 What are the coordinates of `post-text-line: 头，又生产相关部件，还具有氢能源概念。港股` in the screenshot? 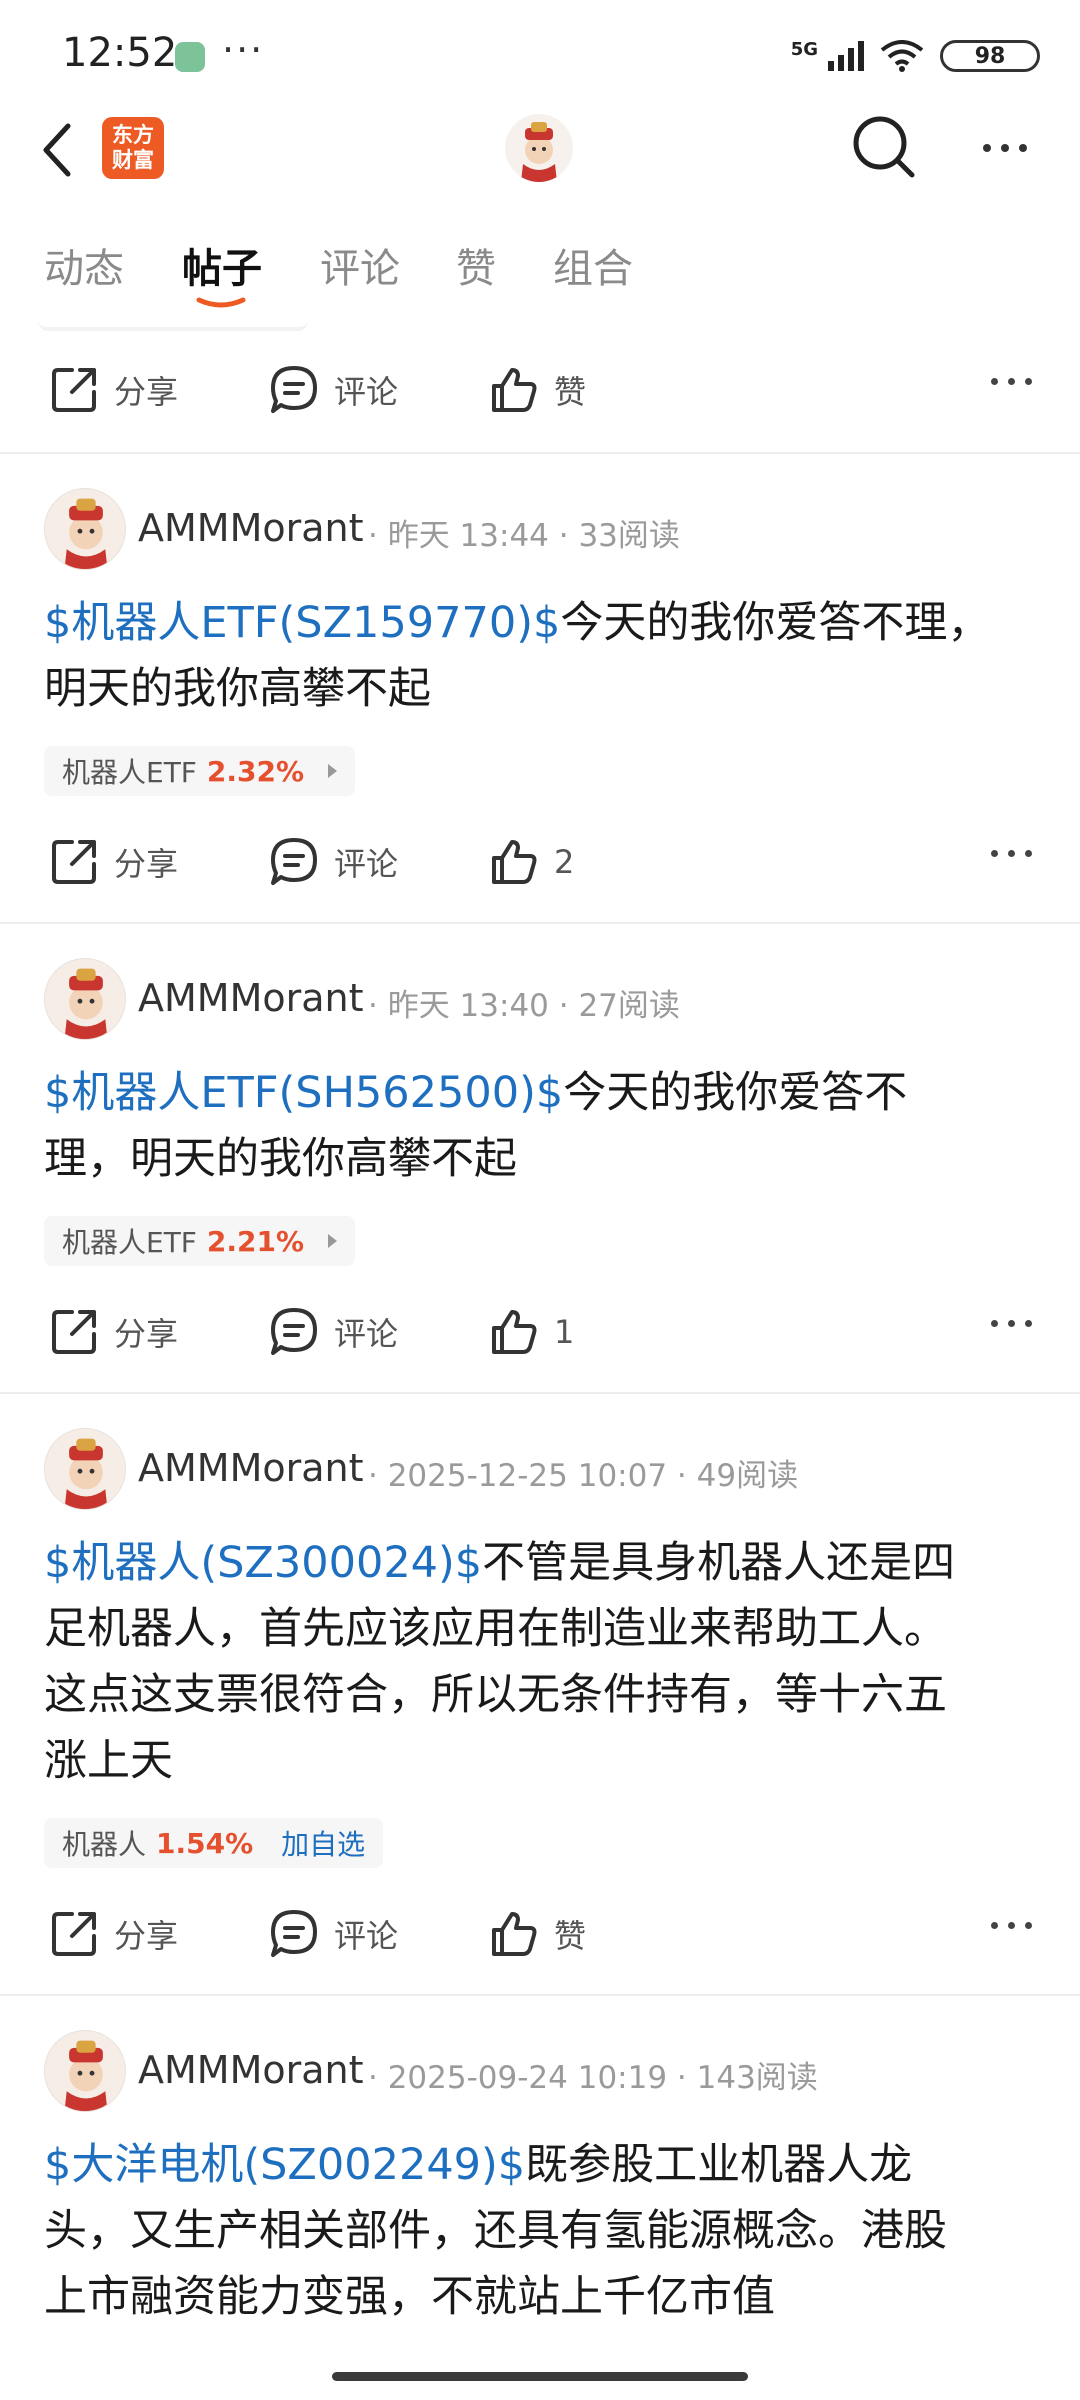 It's located at (495, 2231).